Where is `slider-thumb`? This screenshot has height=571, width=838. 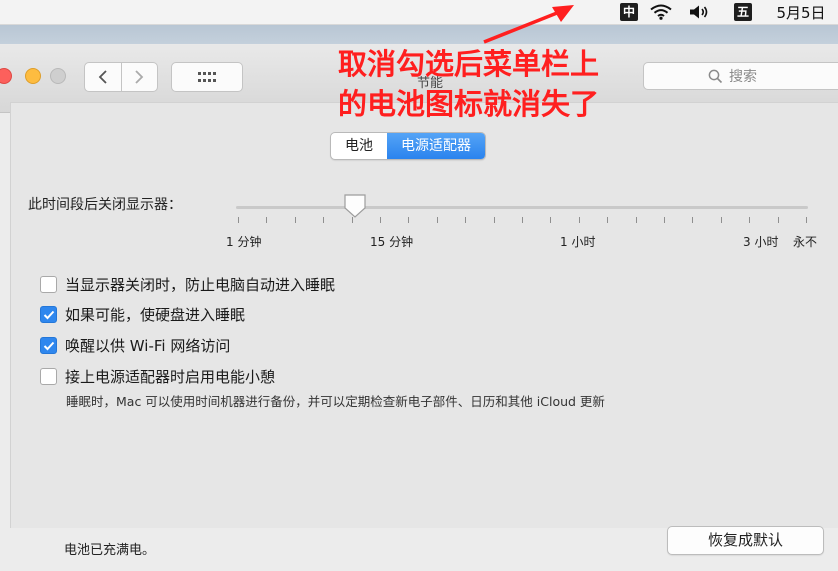
slider-thumb is located at coordinates (355, 208).